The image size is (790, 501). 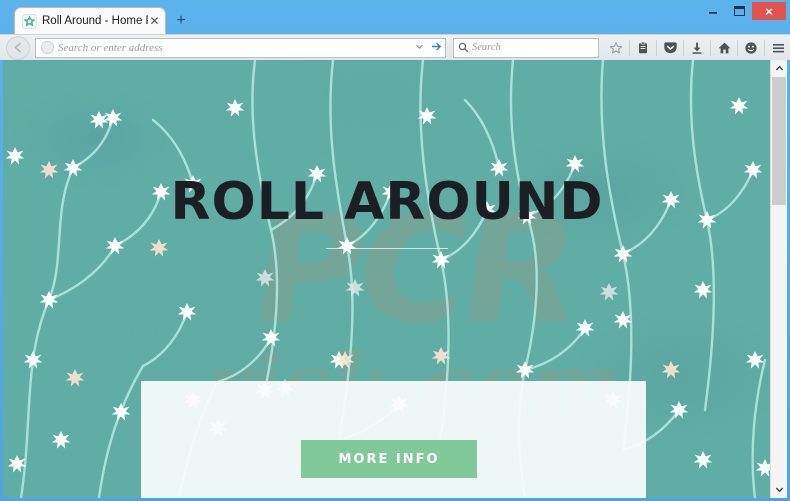 What do you see at coordinates (778, 48) in the screenshot?
I see `menu-hamburger-icon` at bounding box center [778, 48].